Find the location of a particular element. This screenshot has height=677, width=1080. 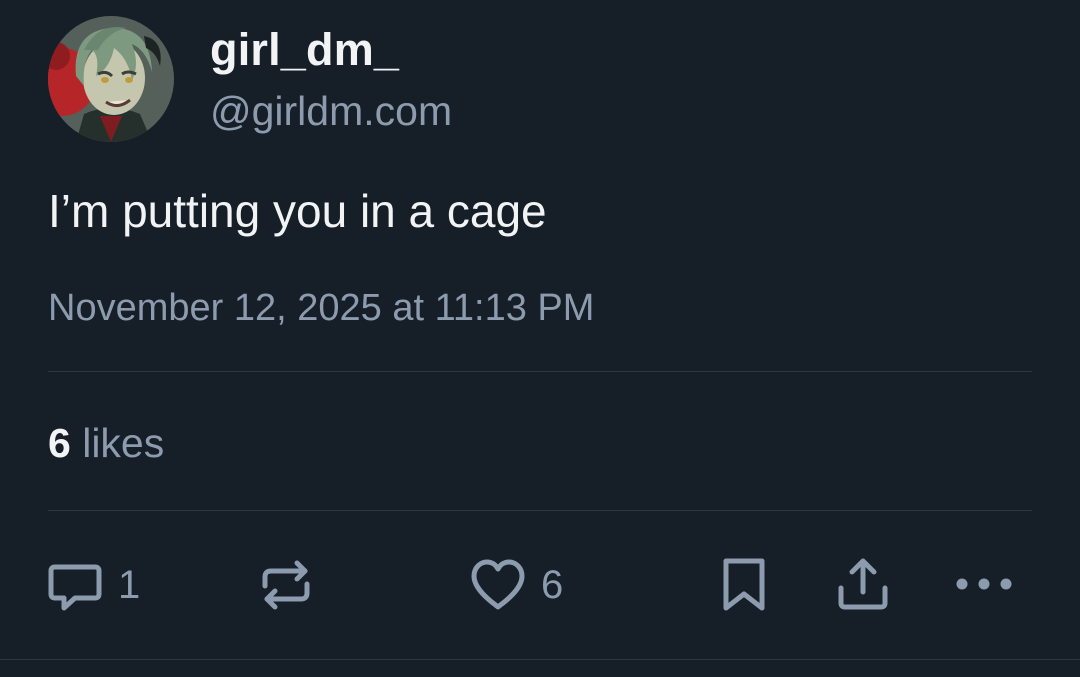

repost-button is located at coordinates (286, 585).